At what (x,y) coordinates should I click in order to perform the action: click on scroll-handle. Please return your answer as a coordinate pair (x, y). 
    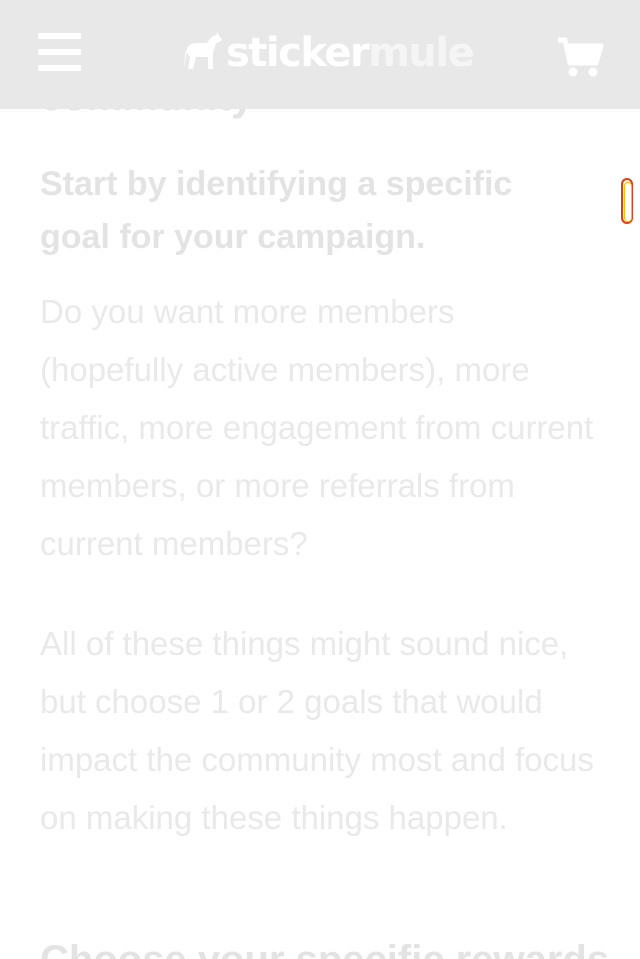
    Looking at the image, I should click on (627, 201).